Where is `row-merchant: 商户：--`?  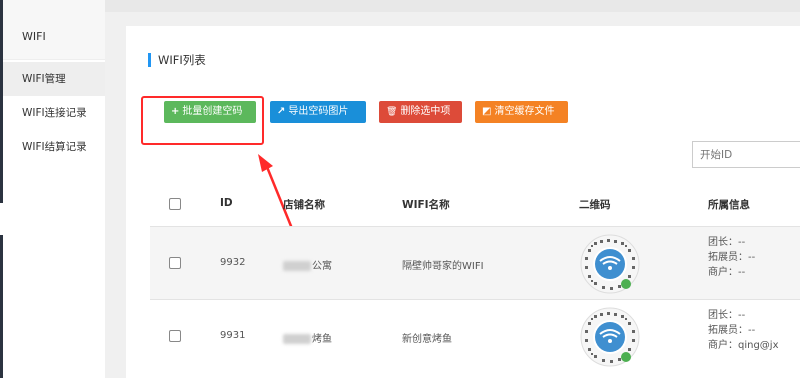 row-merchant: 商户：-- is located at coordinates (727, 272).